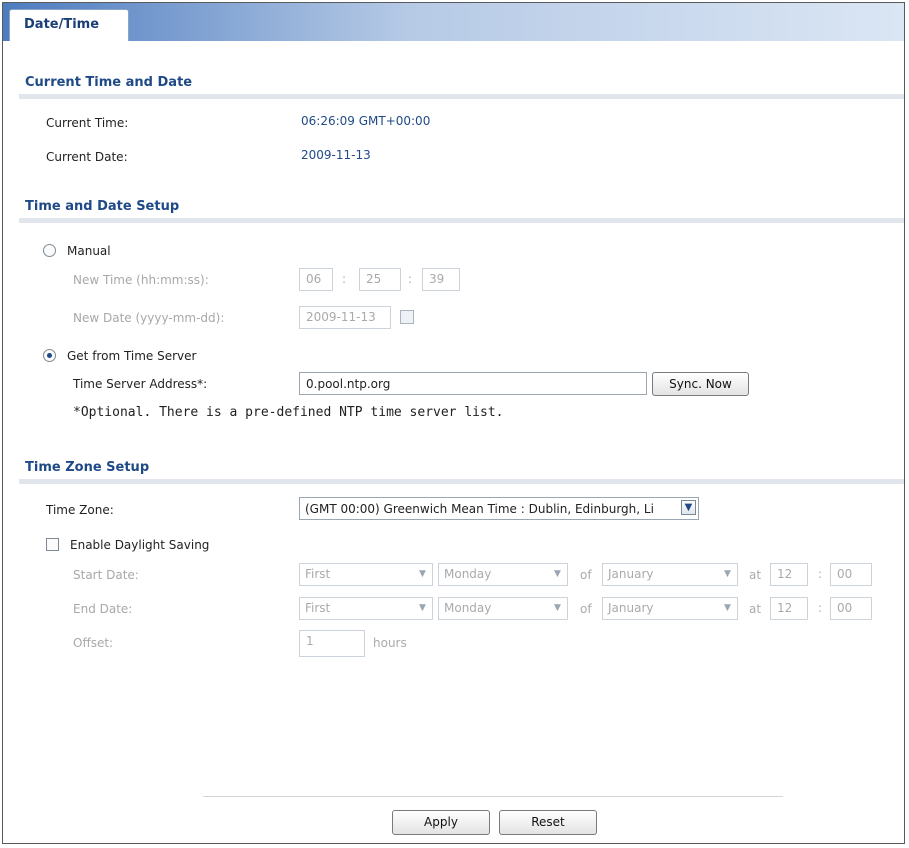  What do you see at coordinates (468, 574) in the screenshot?
I see `start-weekday-value: Monday` at bounding box center [468, 574].